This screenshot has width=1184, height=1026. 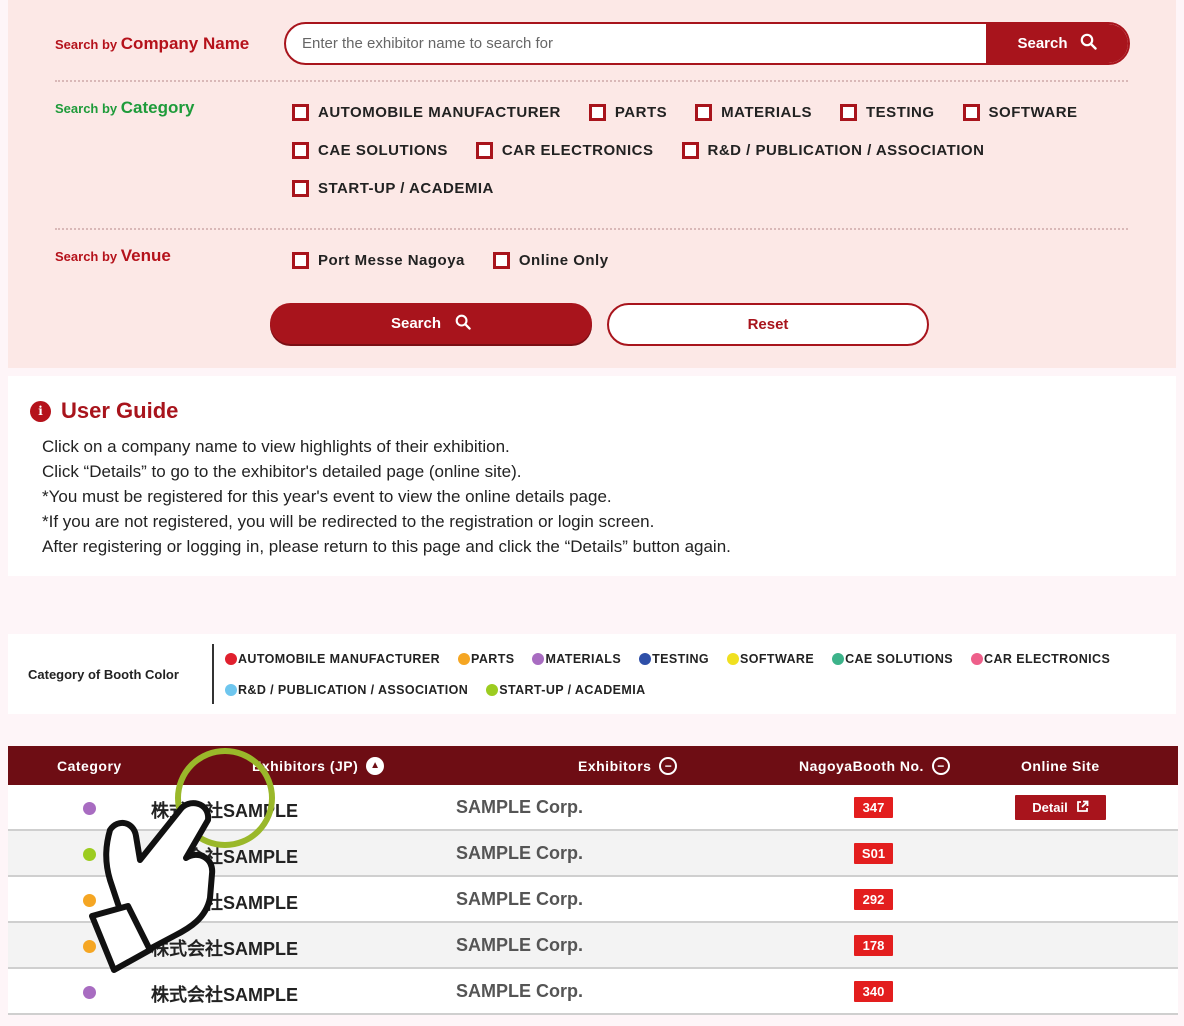 I want to click on header-label: Exhibitors (JP), so click(x=305, y=765).